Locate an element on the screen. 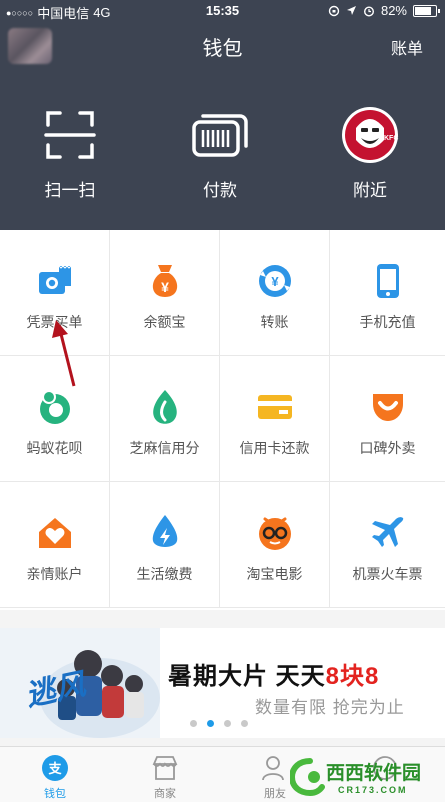 This screenshot has height=802, width=445. scan-button: 扫一扫 is located at coordinates (70, 152).